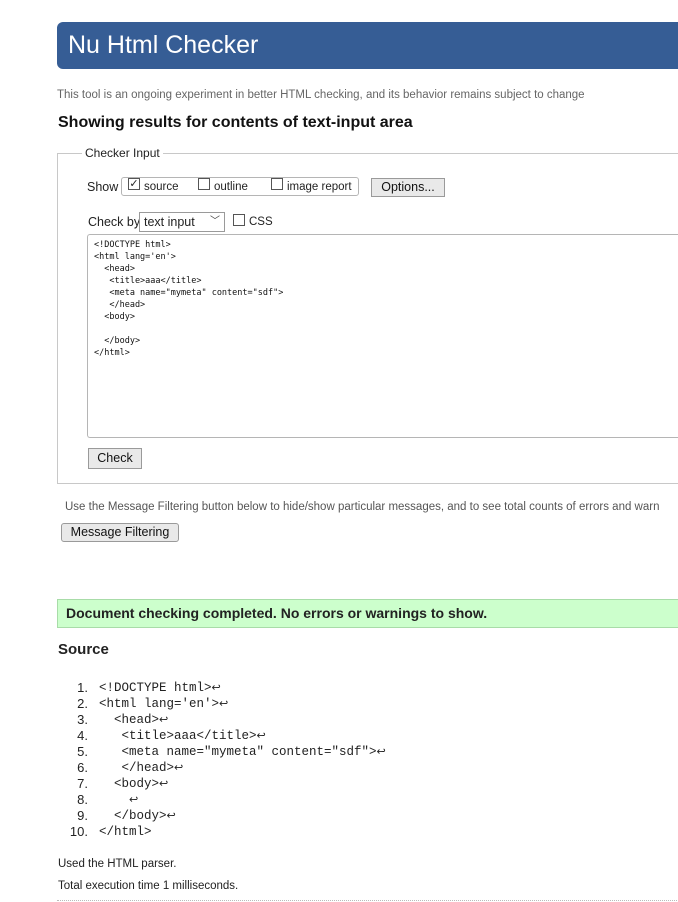 The image size is (678, 902). What do you see at coordinates (122, 153) in the screenshot?
I see `checker-input-legend: Checker Input` at bounding box center [122, 153].